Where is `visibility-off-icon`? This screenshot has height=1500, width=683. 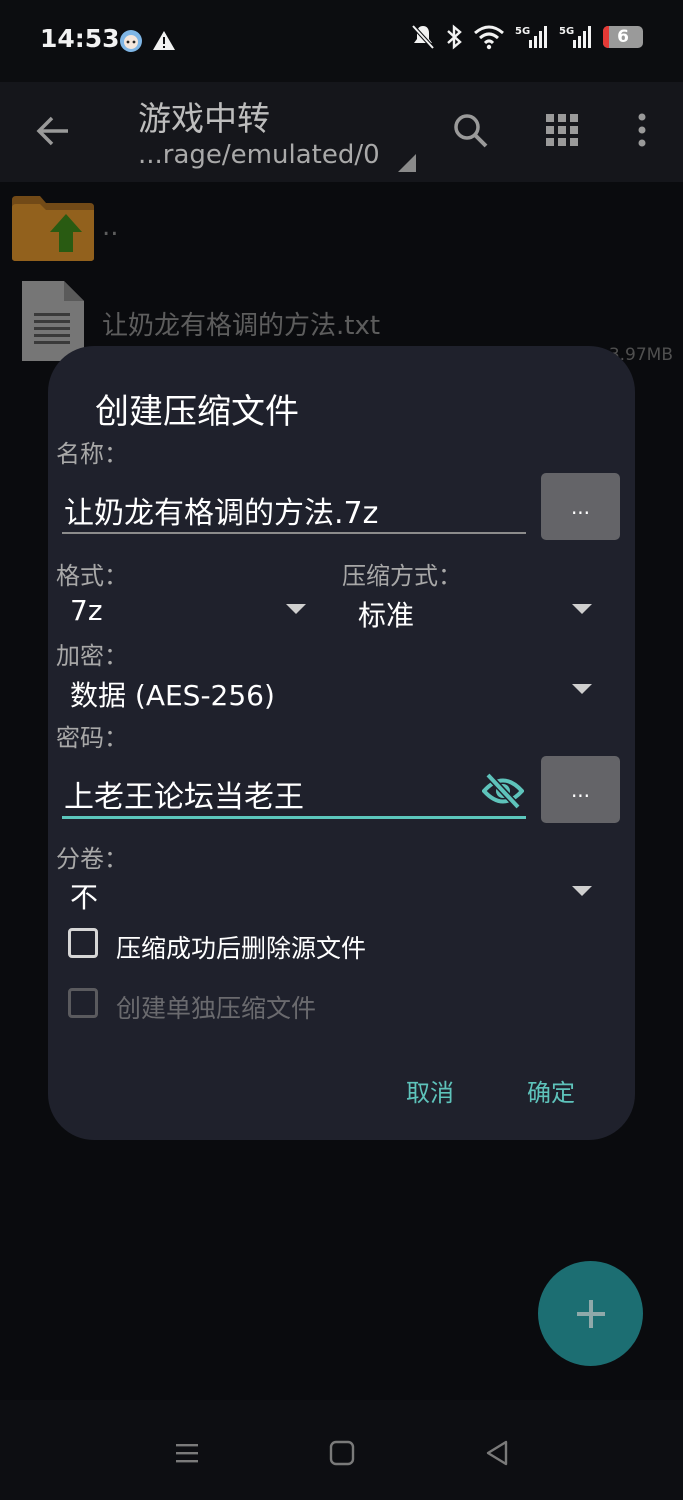
visibility-off-icon is located at coordinates (503, 791).